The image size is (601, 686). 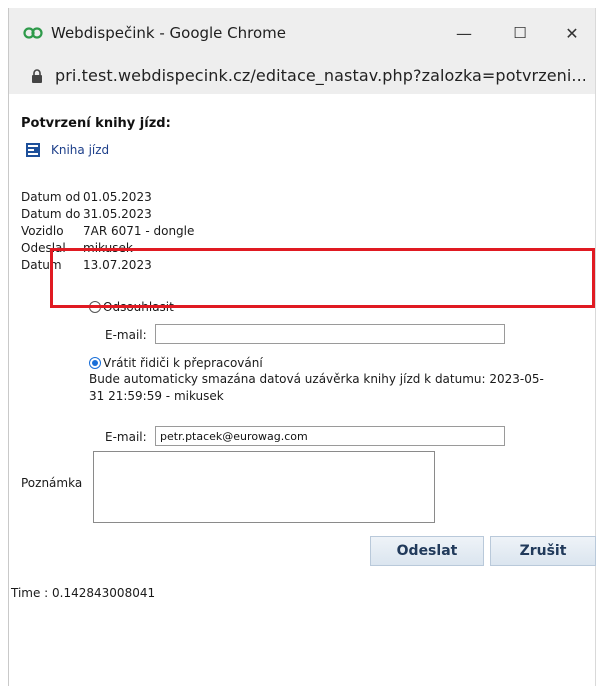 What do you see at coordinates (138, 307) in the screenshot?
I see `option-disapprove-label: Odsouhlasit` at bounding box center [138, 307].